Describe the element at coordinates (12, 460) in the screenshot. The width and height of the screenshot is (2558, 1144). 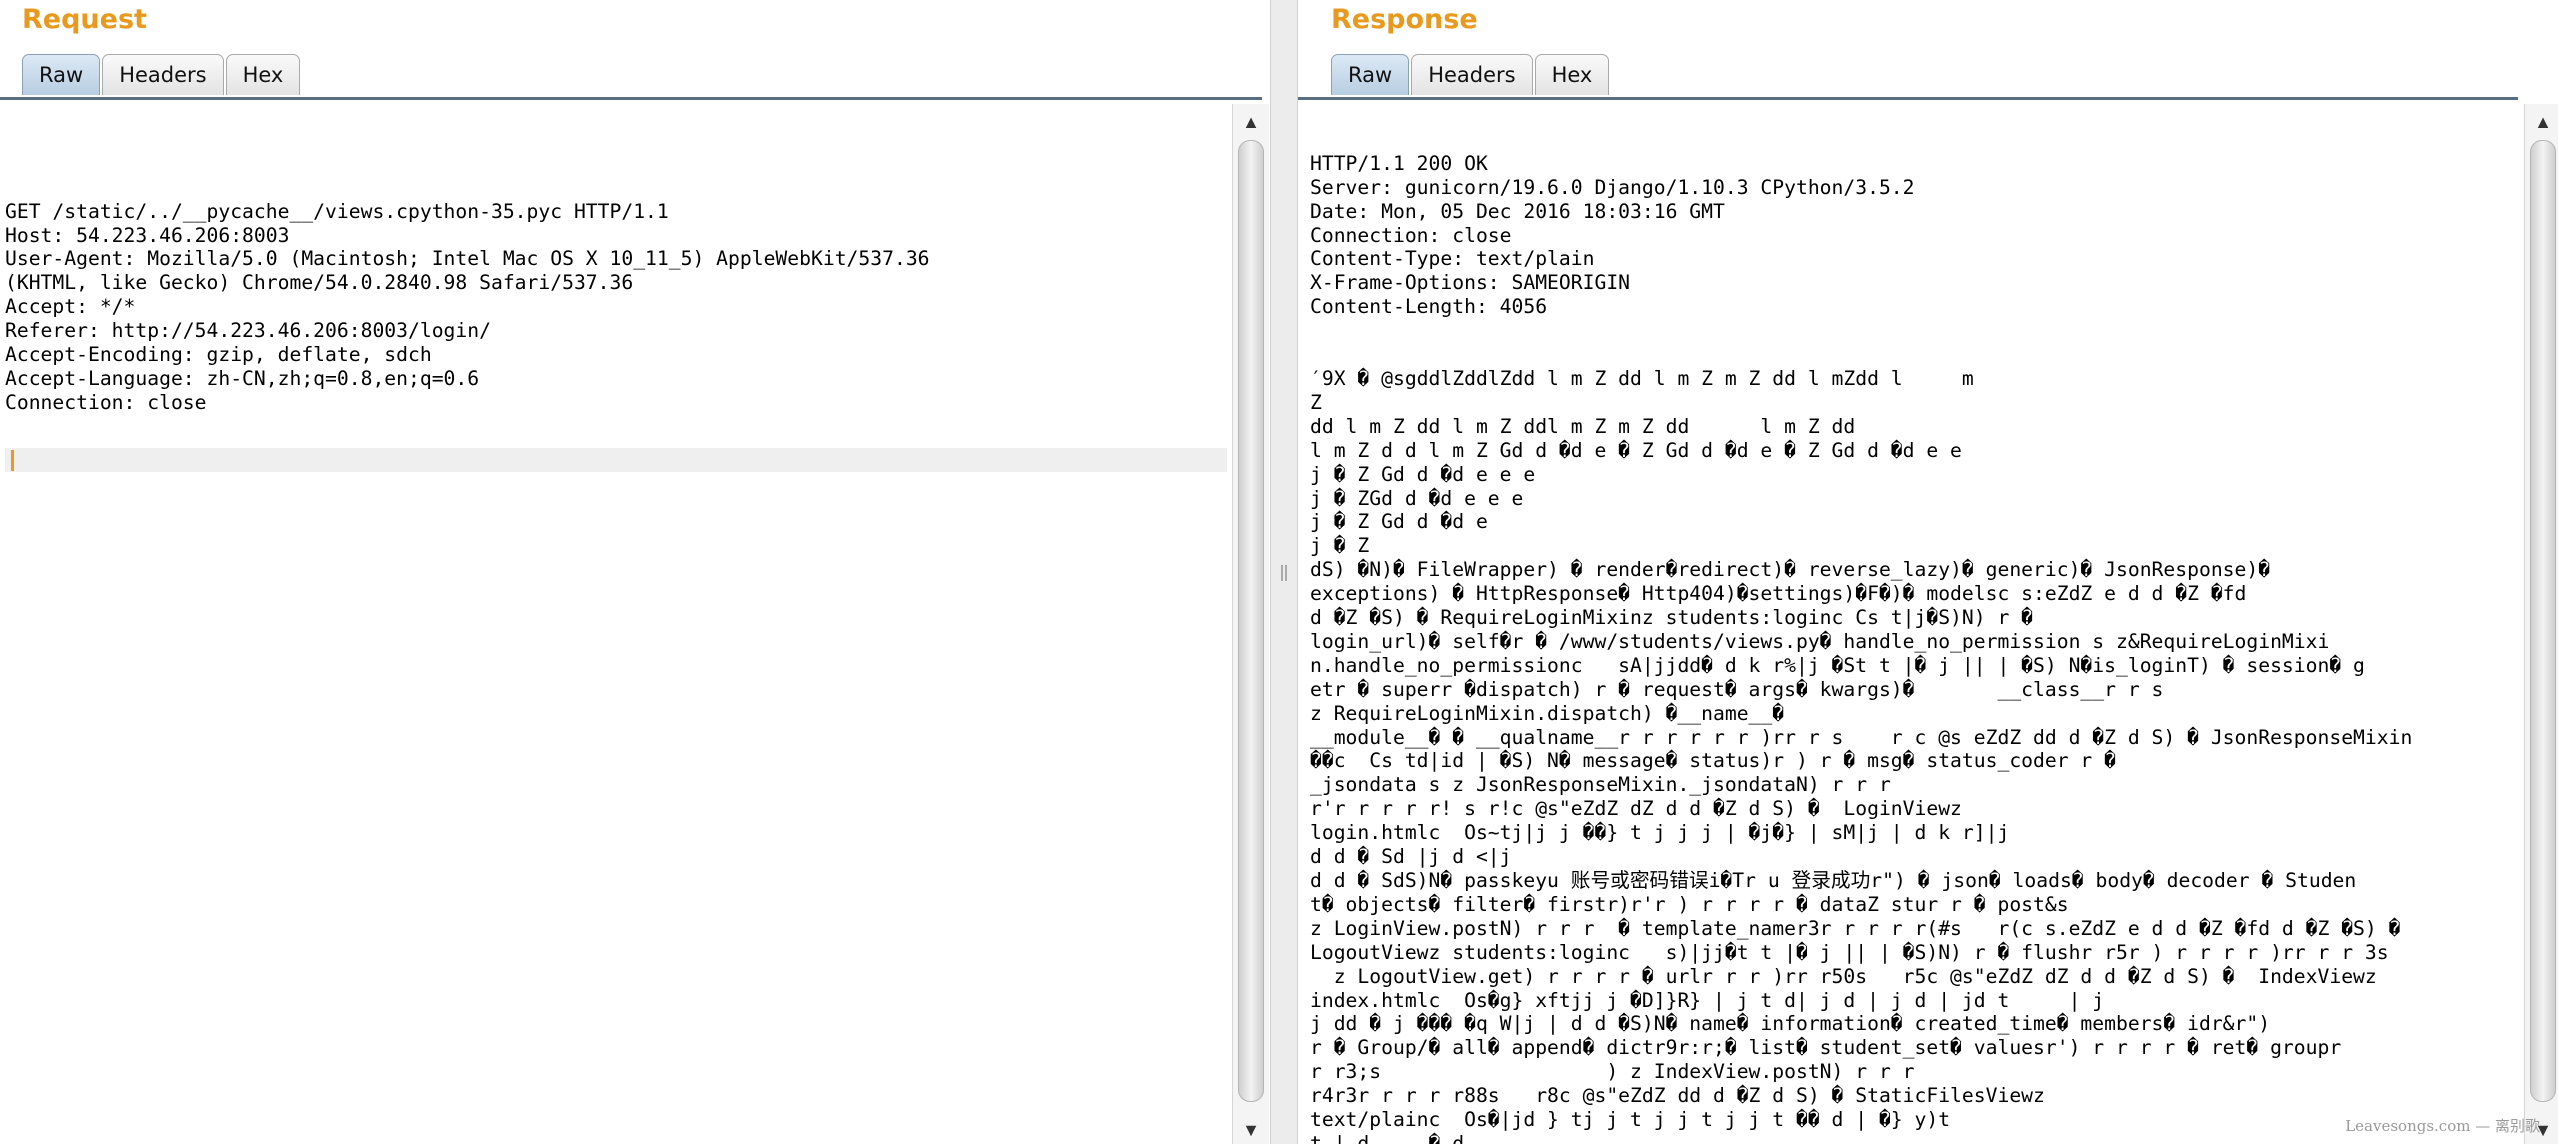
I see `request-text-caret` at that location.